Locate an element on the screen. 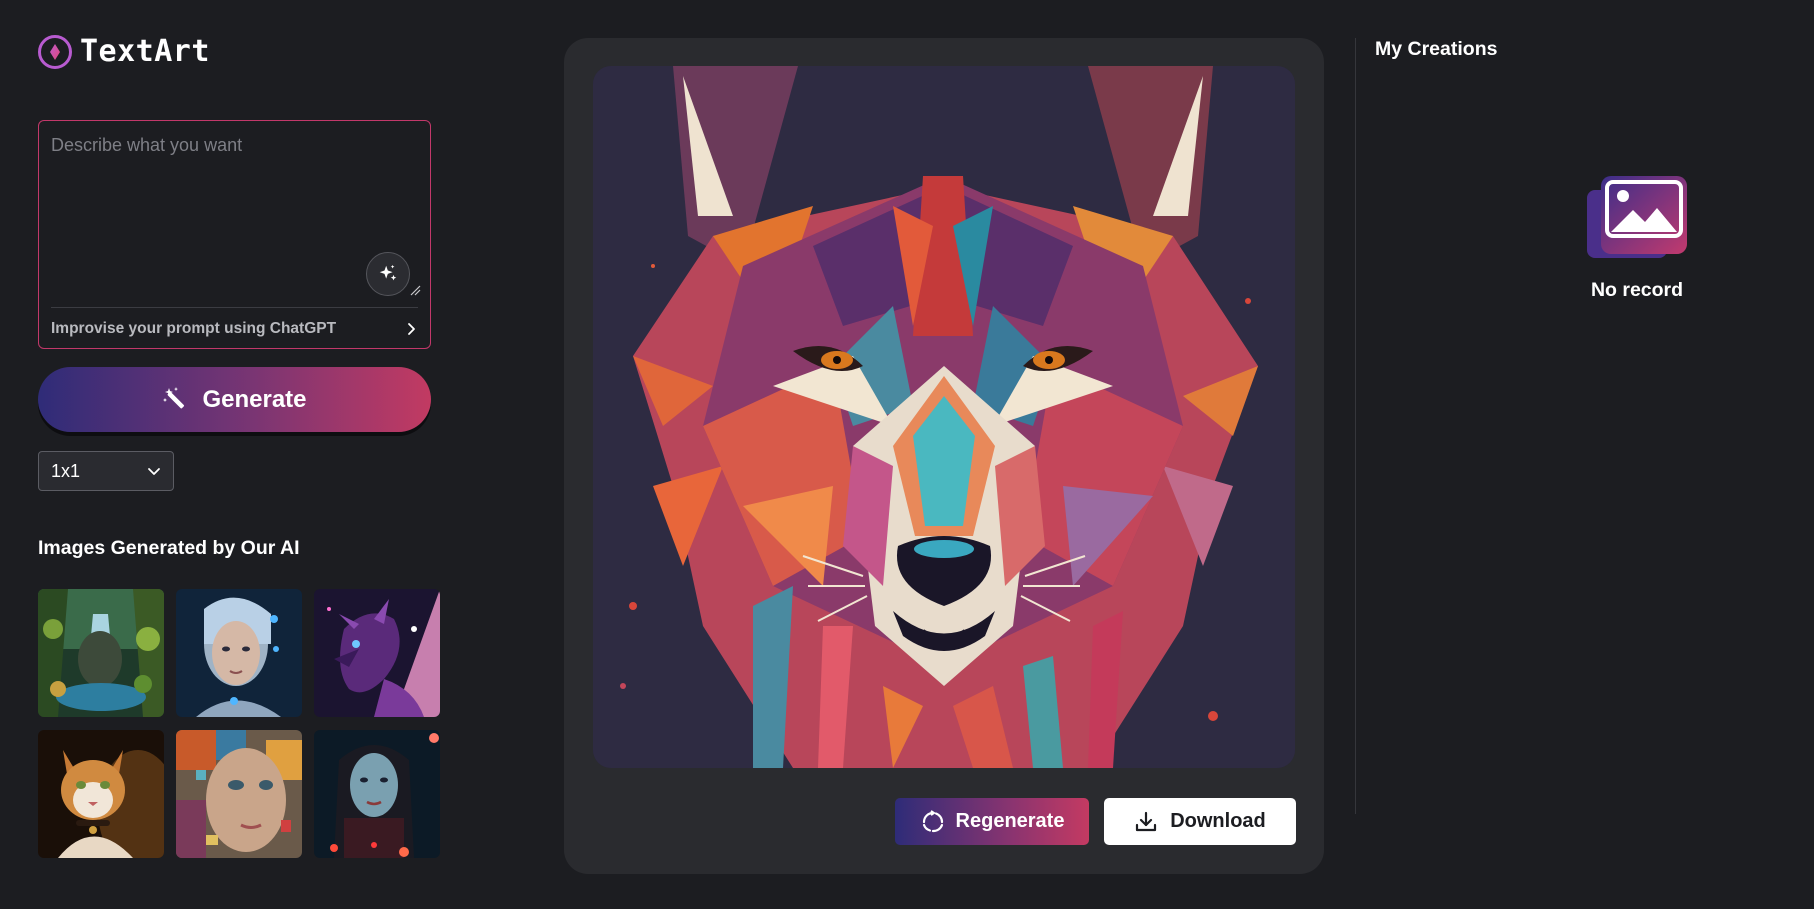 This screenshot has height=909, width=1814. download-label: Download is located at coordinates (1218, 821).